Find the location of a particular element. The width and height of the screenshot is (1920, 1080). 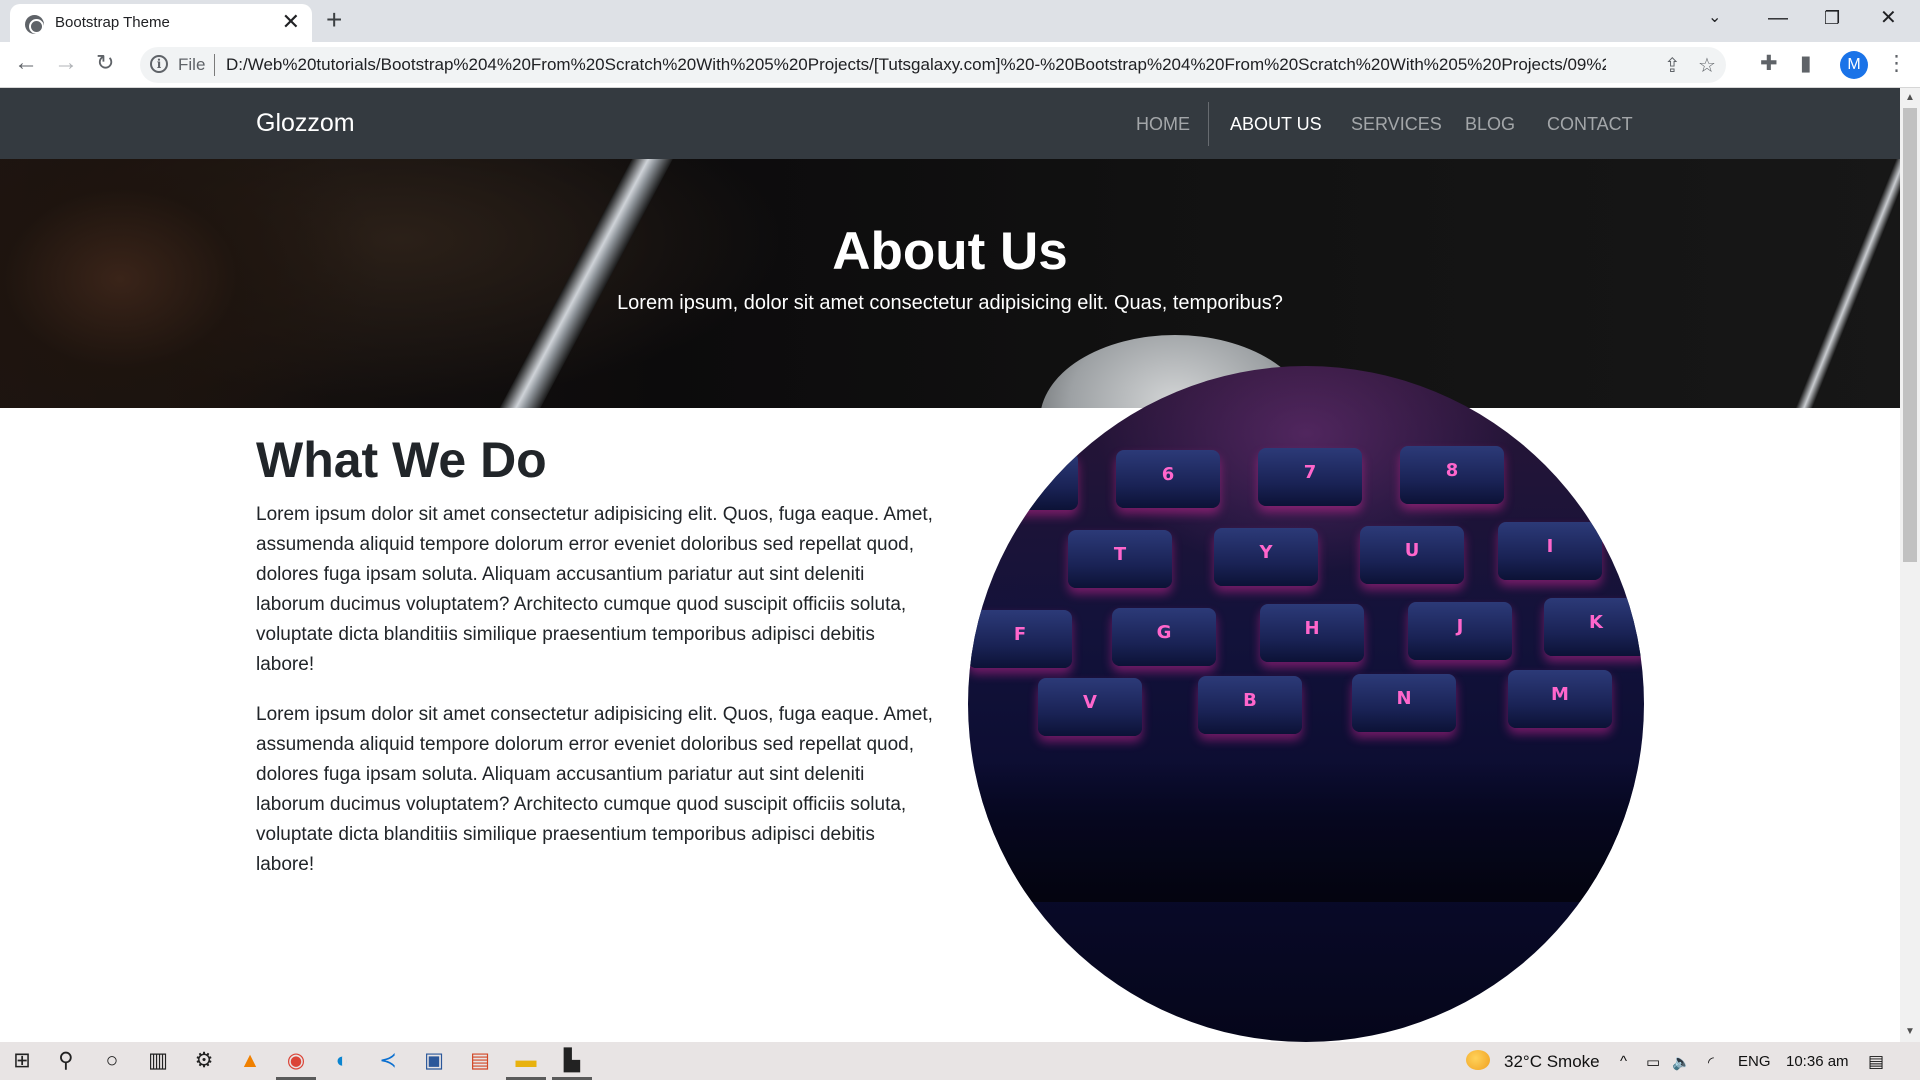

clock: 10:36 am is located at coordinates (1817, 1061).